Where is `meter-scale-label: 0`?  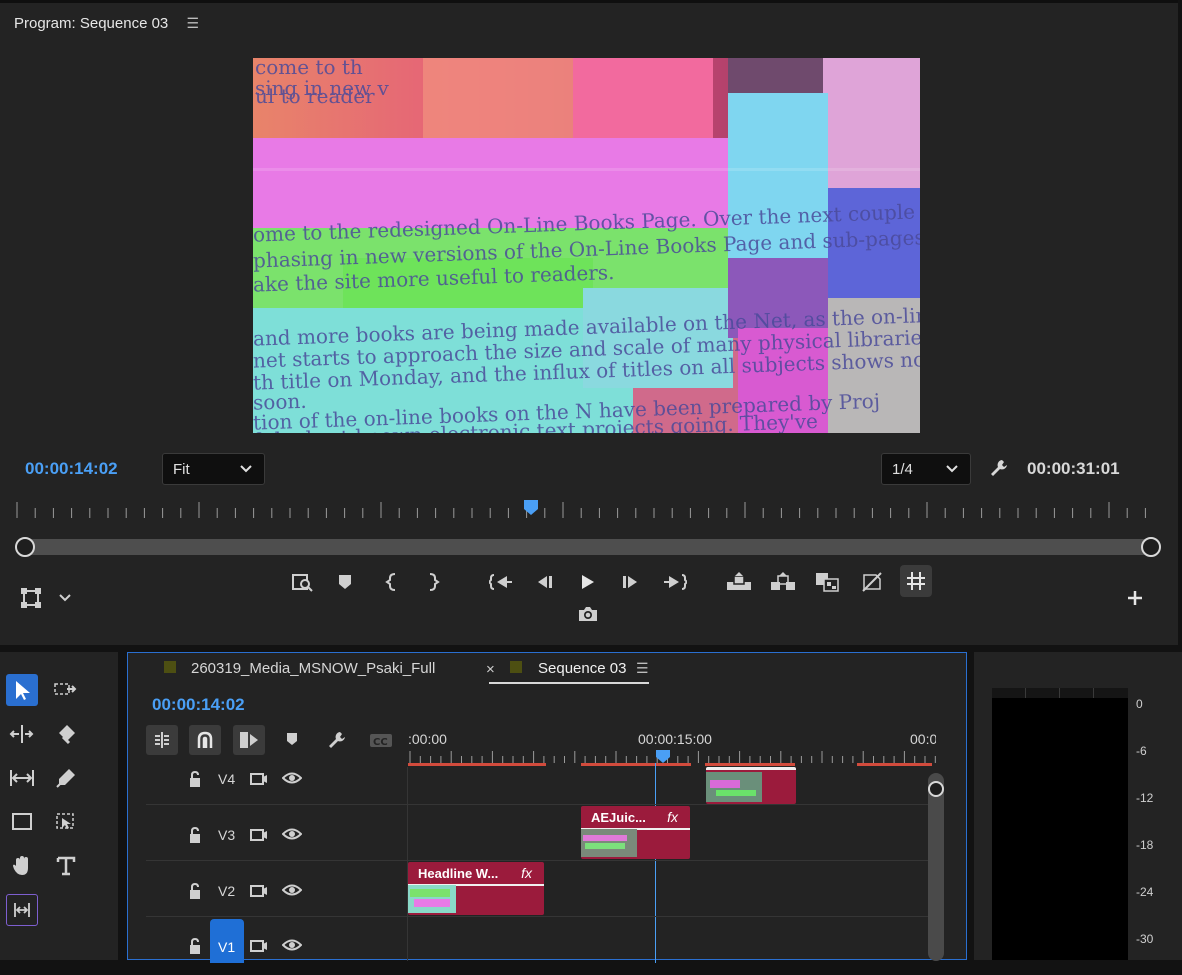
meter-scale-label: 0 is located at coordinates (1139, 704).